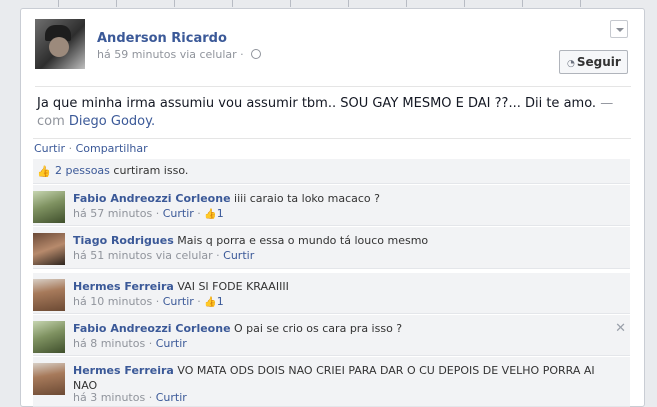  Describe the element at coordinates (331, 171) in the screenshot. I see `likes-summary: 👍 2 pessoas curtiram isso.` at that location.